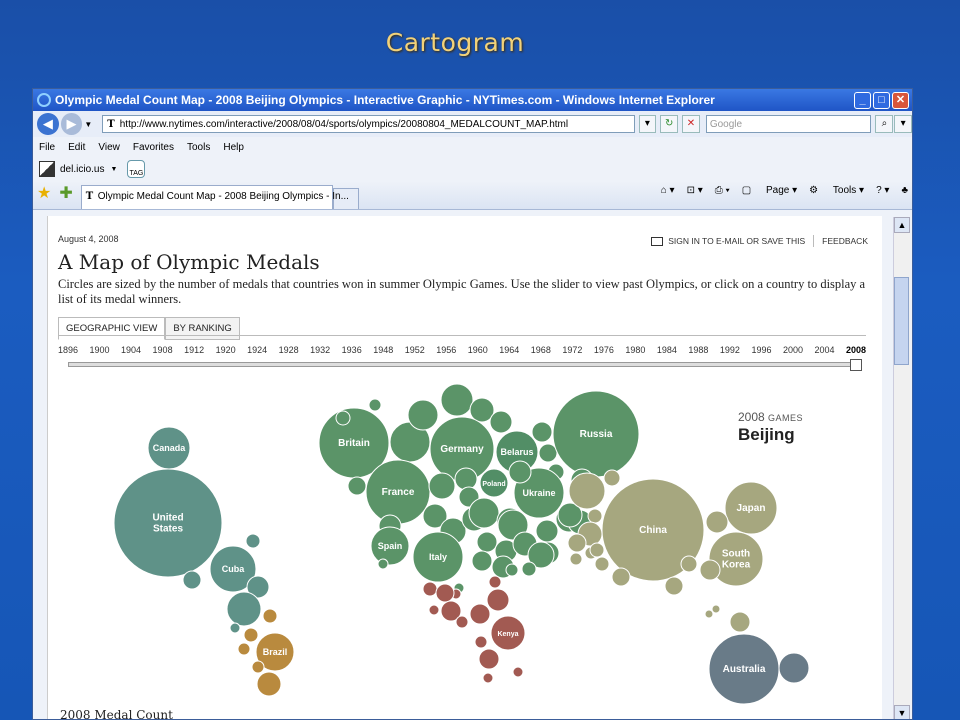  I want to click on menu-view: View, so click(109, 147).